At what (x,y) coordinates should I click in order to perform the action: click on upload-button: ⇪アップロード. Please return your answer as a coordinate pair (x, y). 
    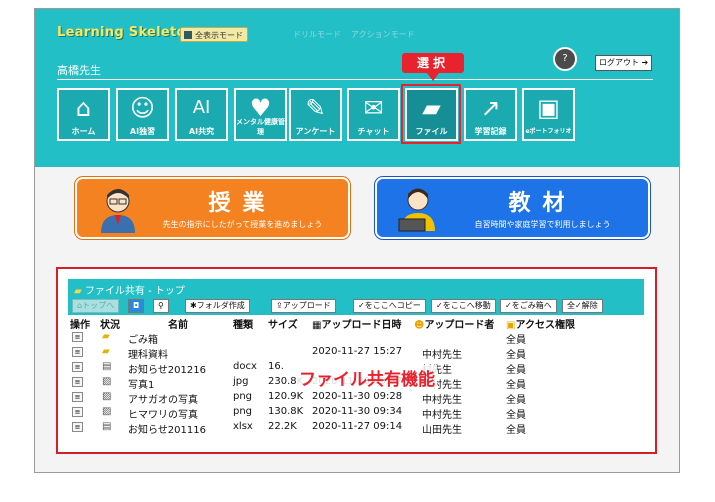
    Looking at the image, I should click on (303, 306).